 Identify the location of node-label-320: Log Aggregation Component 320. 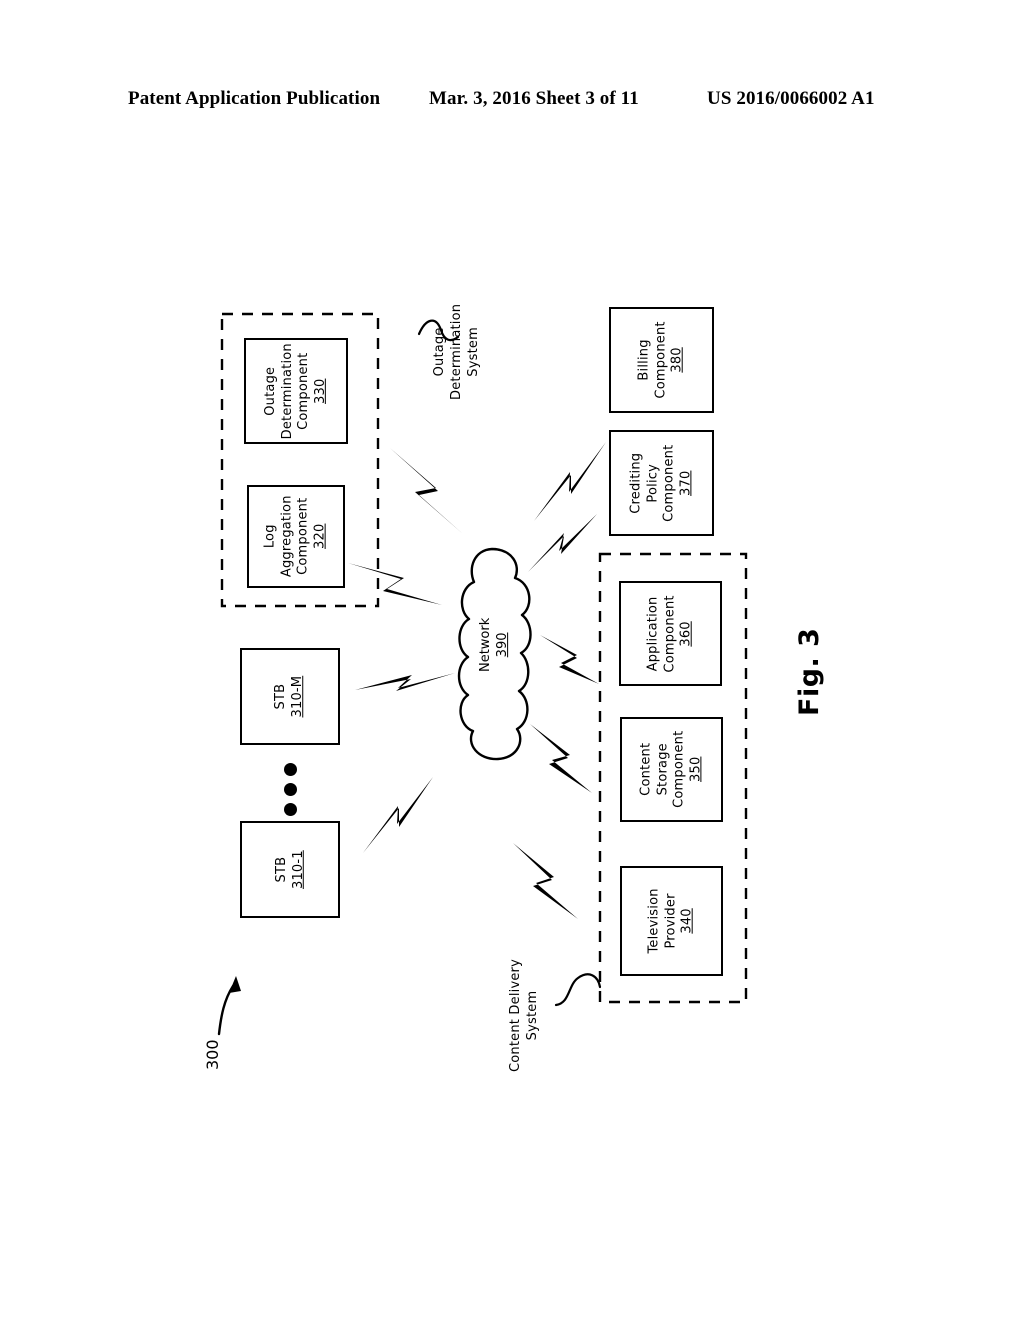
(295, 536).